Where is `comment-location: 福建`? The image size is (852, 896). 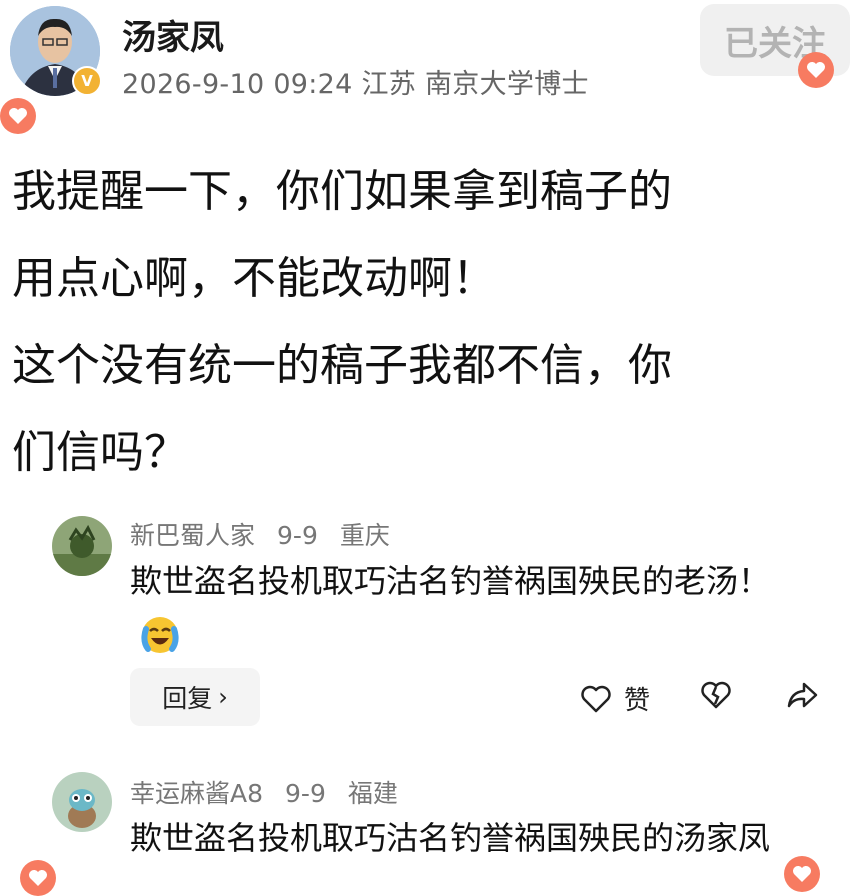
comment-location: 福建 is located at coordinates (372, 793).